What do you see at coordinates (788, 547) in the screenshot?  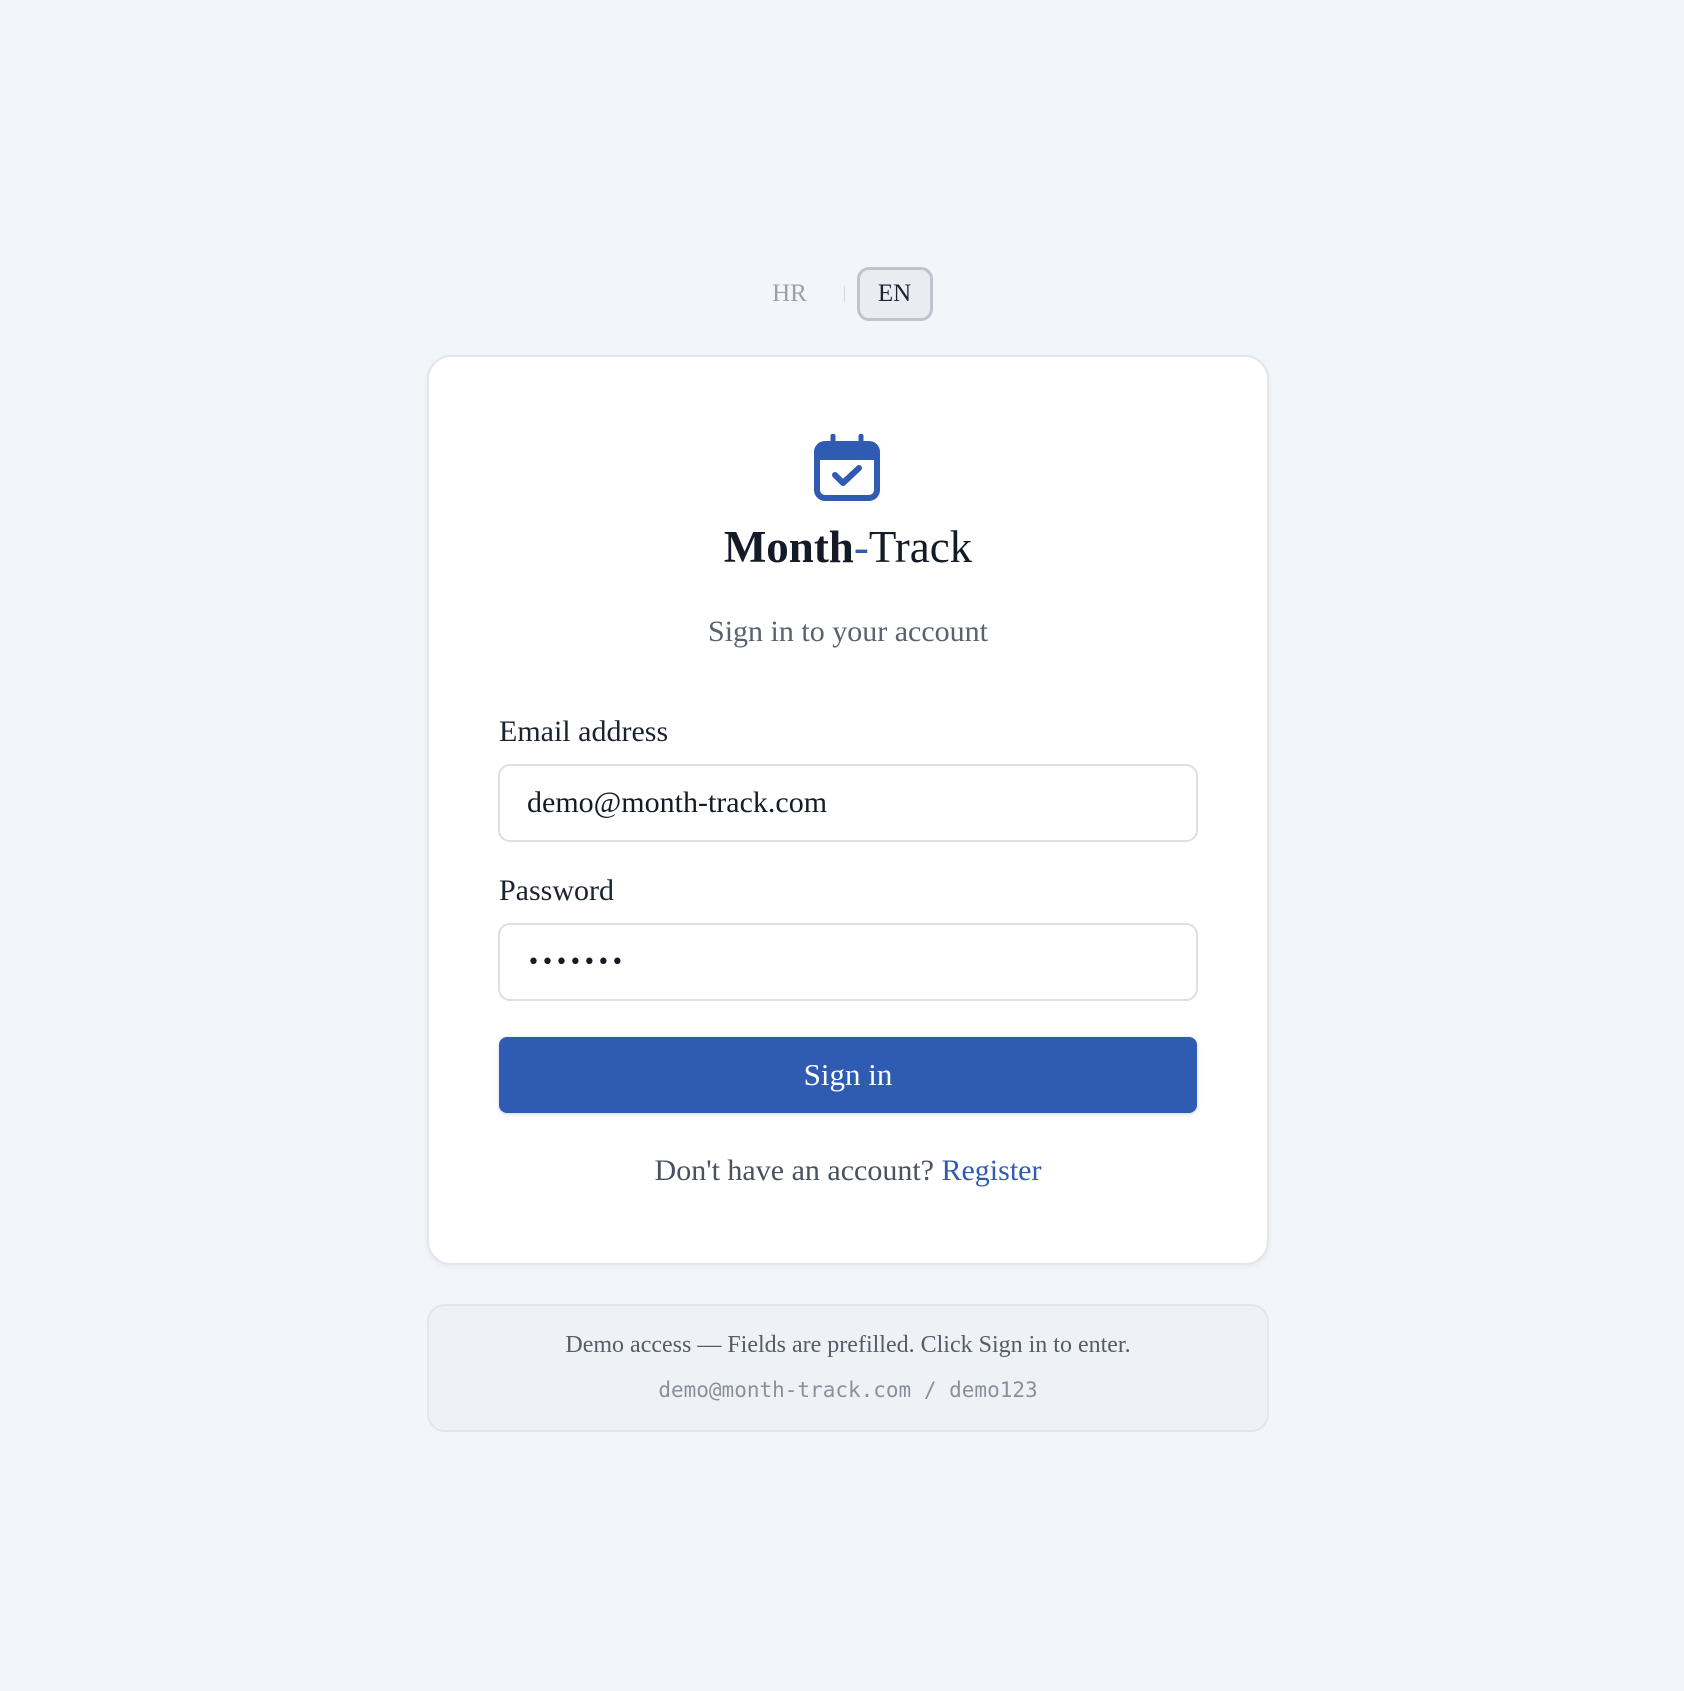 I see `brand-part1: Month` at bounding box center [788, 547].